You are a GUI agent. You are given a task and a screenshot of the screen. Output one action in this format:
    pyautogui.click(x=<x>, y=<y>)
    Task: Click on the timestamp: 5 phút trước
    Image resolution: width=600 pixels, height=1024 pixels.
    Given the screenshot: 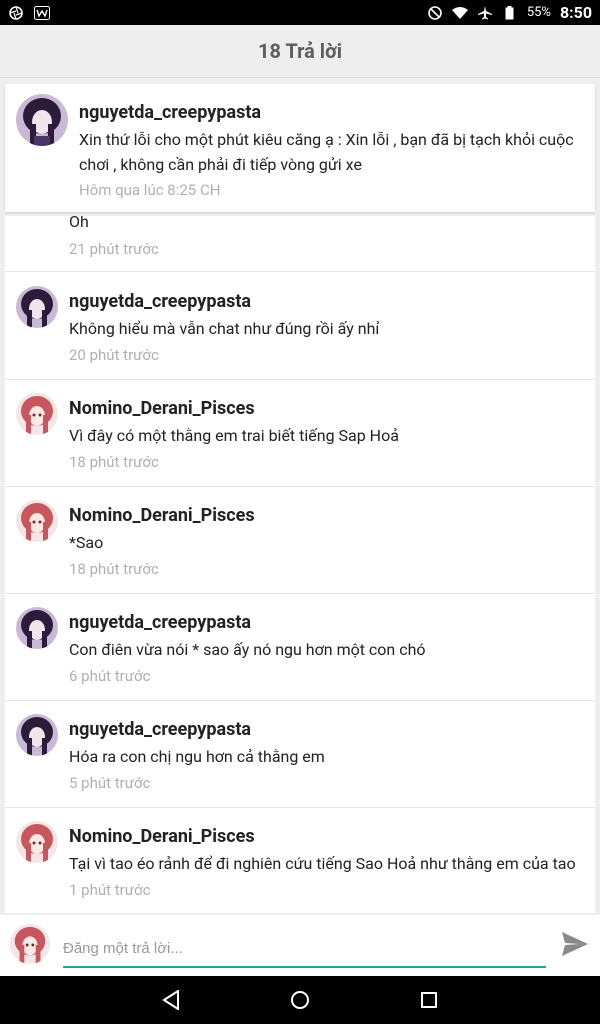 What is the action you would take?
    pyautogui.click(x=110, y=783)
    